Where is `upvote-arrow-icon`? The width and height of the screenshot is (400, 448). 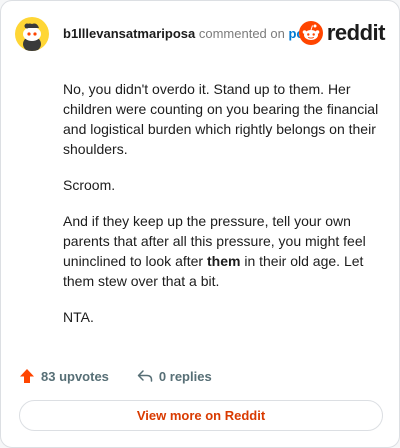
upvote-arrow-icon is located at coordinates (27, 376).